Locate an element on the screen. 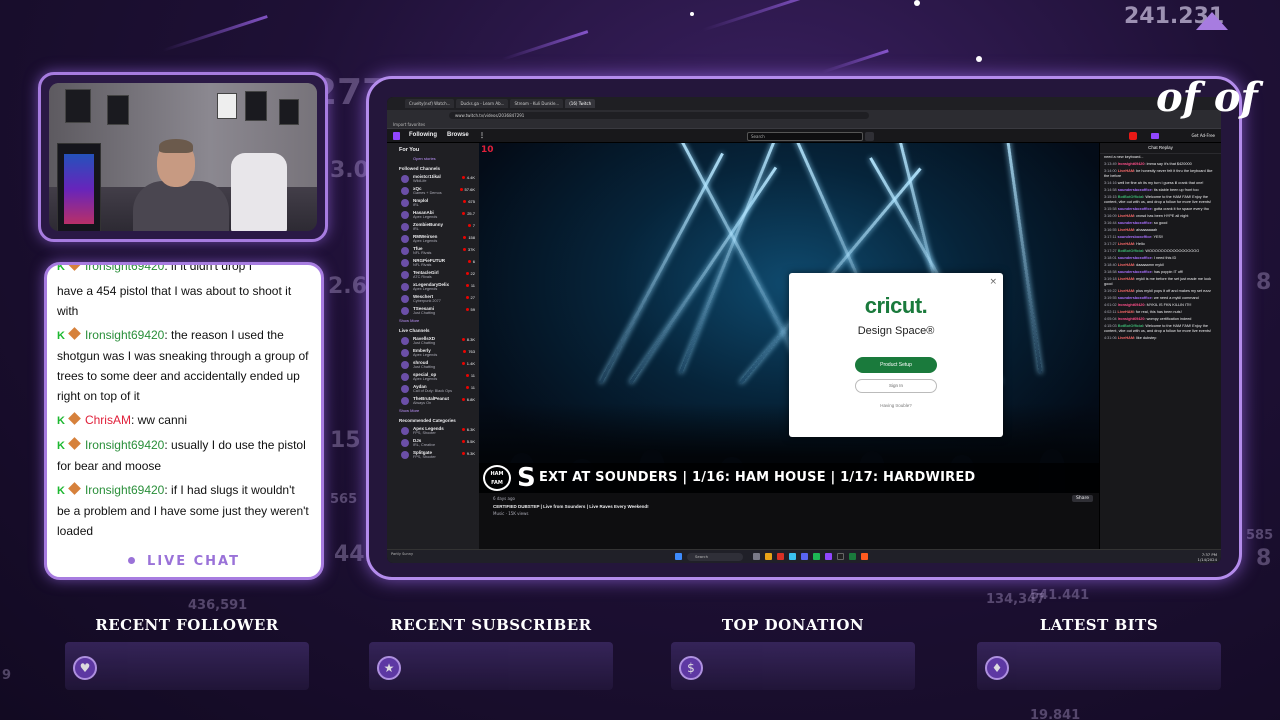 The width and height of the screenshot is (1280, 720). edge-icon is located at coordinates (792, 556).